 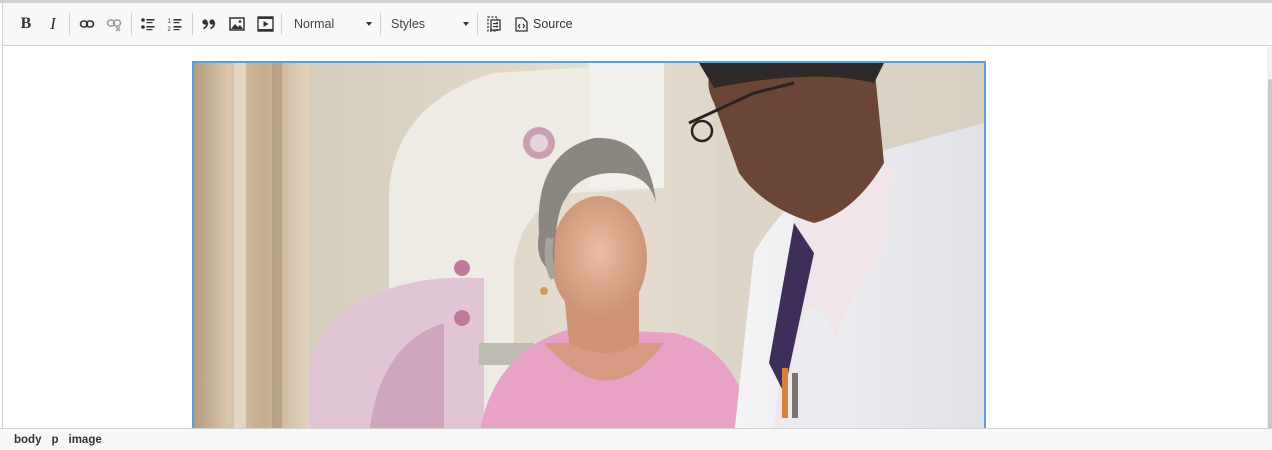 What do you see at coordinates (27, 440) in the screenshot?
I see `path-item-body: body` at bounding box center [27, 440].